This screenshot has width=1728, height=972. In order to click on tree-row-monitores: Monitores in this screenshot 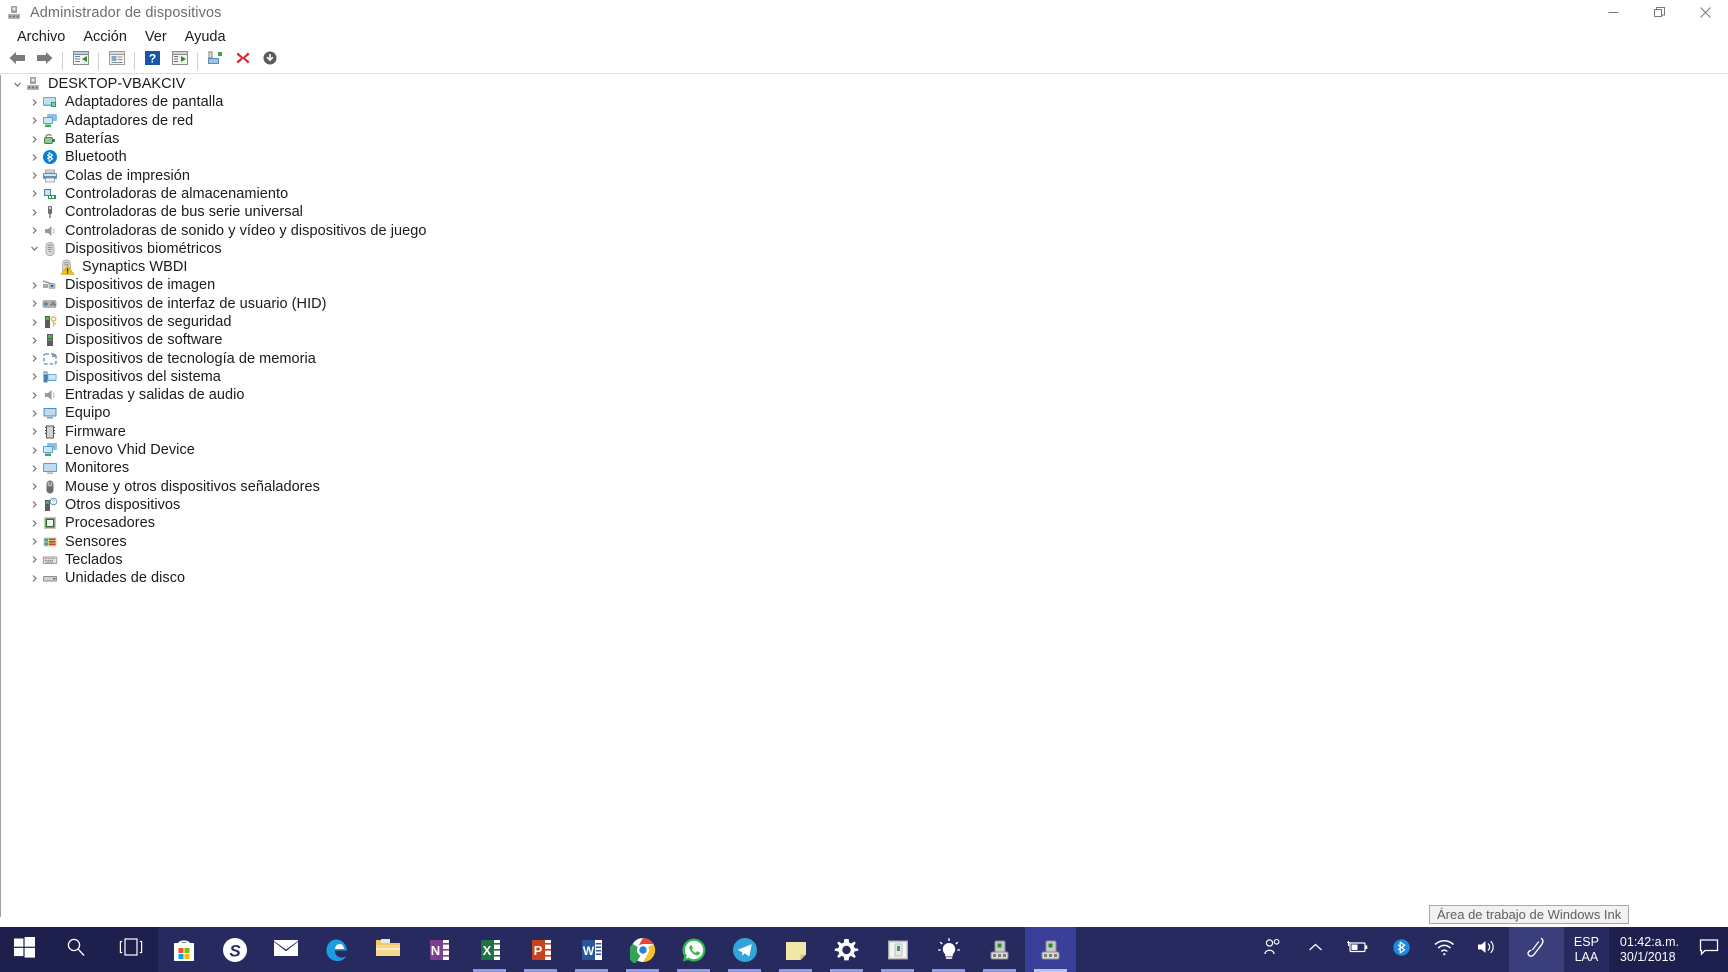, I will do `click(864, 468)`.